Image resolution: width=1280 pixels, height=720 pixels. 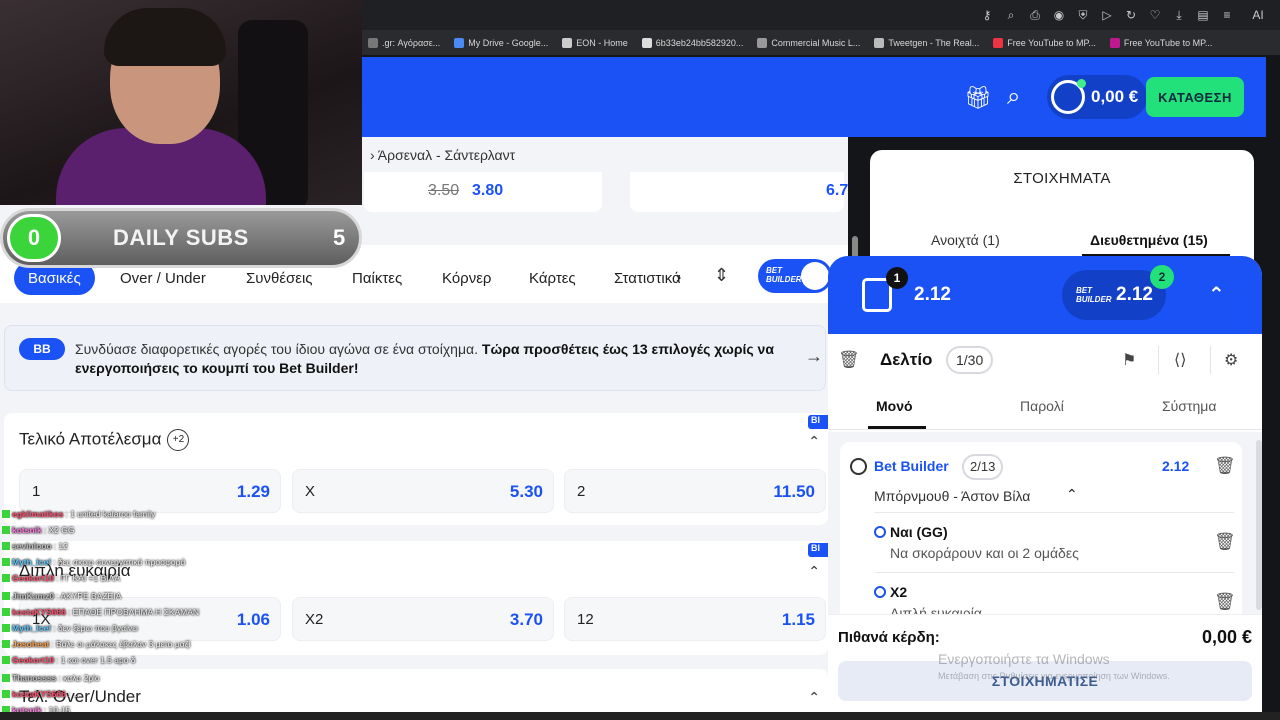 I want to click on divider, so click(x=1210, y=360).